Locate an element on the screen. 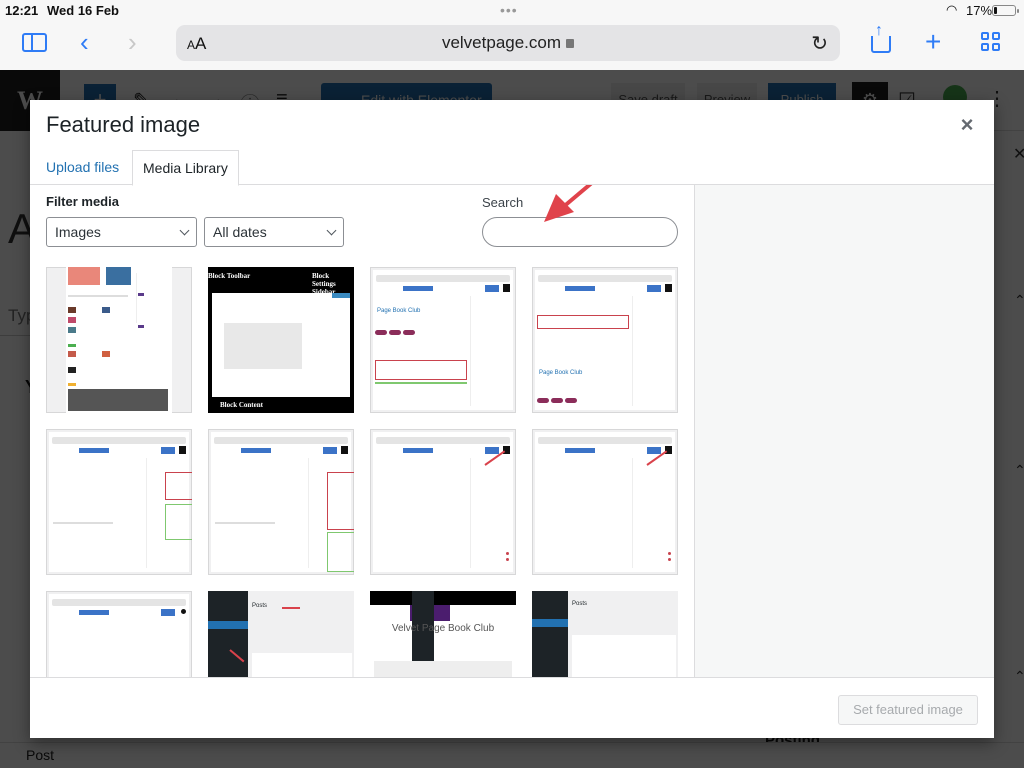  media-tabs: Upload files Media Library is located at coordinates (512, 168).